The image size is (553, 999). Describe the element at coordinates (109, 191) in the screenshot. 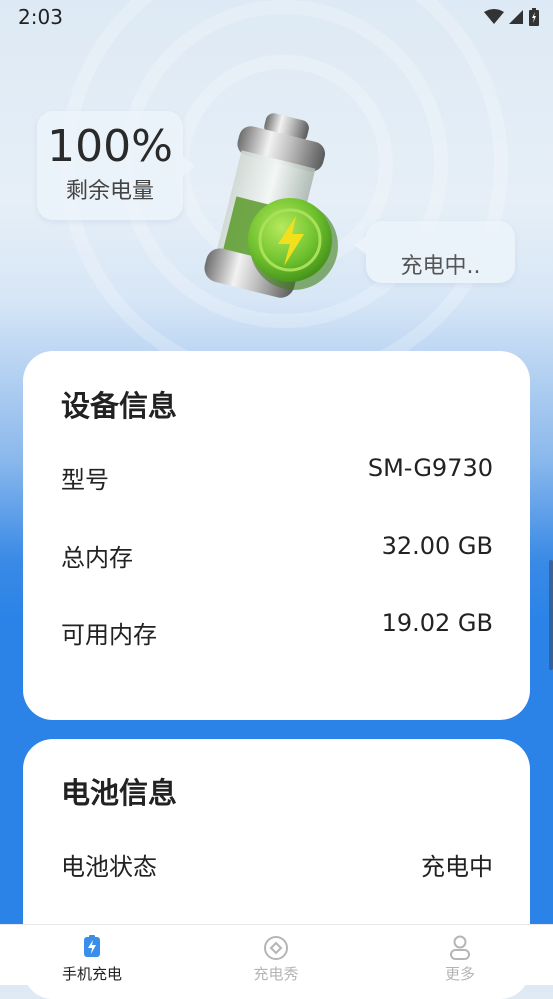

I see `remaining-label: 剩余电量` at that location.